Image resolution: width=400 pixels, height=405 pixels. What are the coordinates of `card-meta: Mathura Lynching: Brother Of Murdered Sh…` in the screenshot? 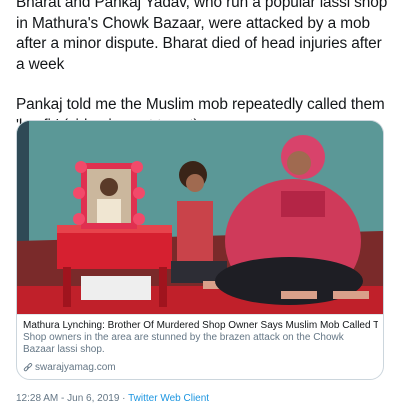 It's located at (200, 346).